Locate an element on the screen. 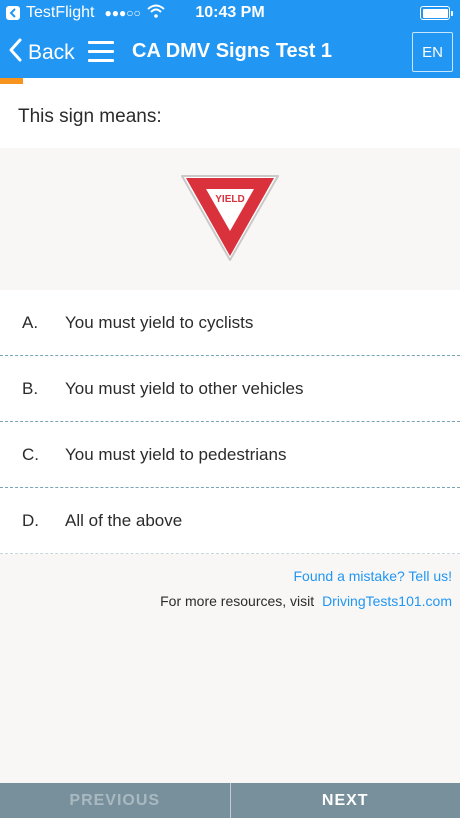 The image size is (460, 818). back-button: Back is located at coordinates (41, 53).